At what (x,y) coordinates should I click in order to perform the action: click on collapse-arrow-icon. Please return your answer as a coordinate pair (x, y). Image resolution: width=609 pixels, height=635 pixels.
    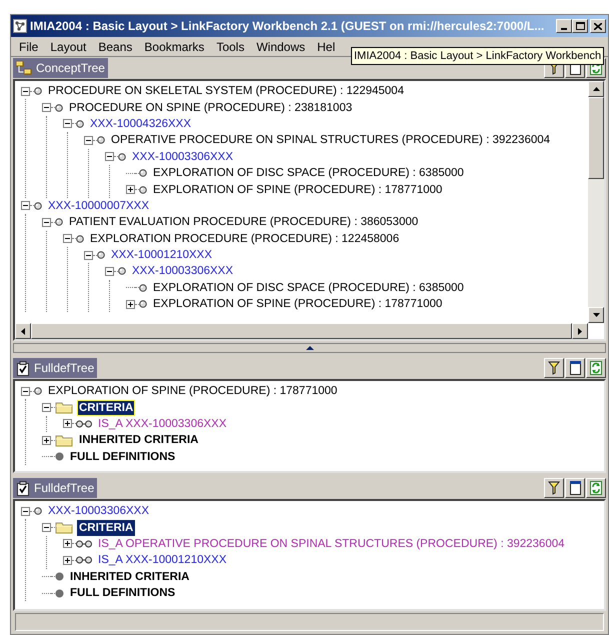
    Looking at the image, I should click on (310, 348).